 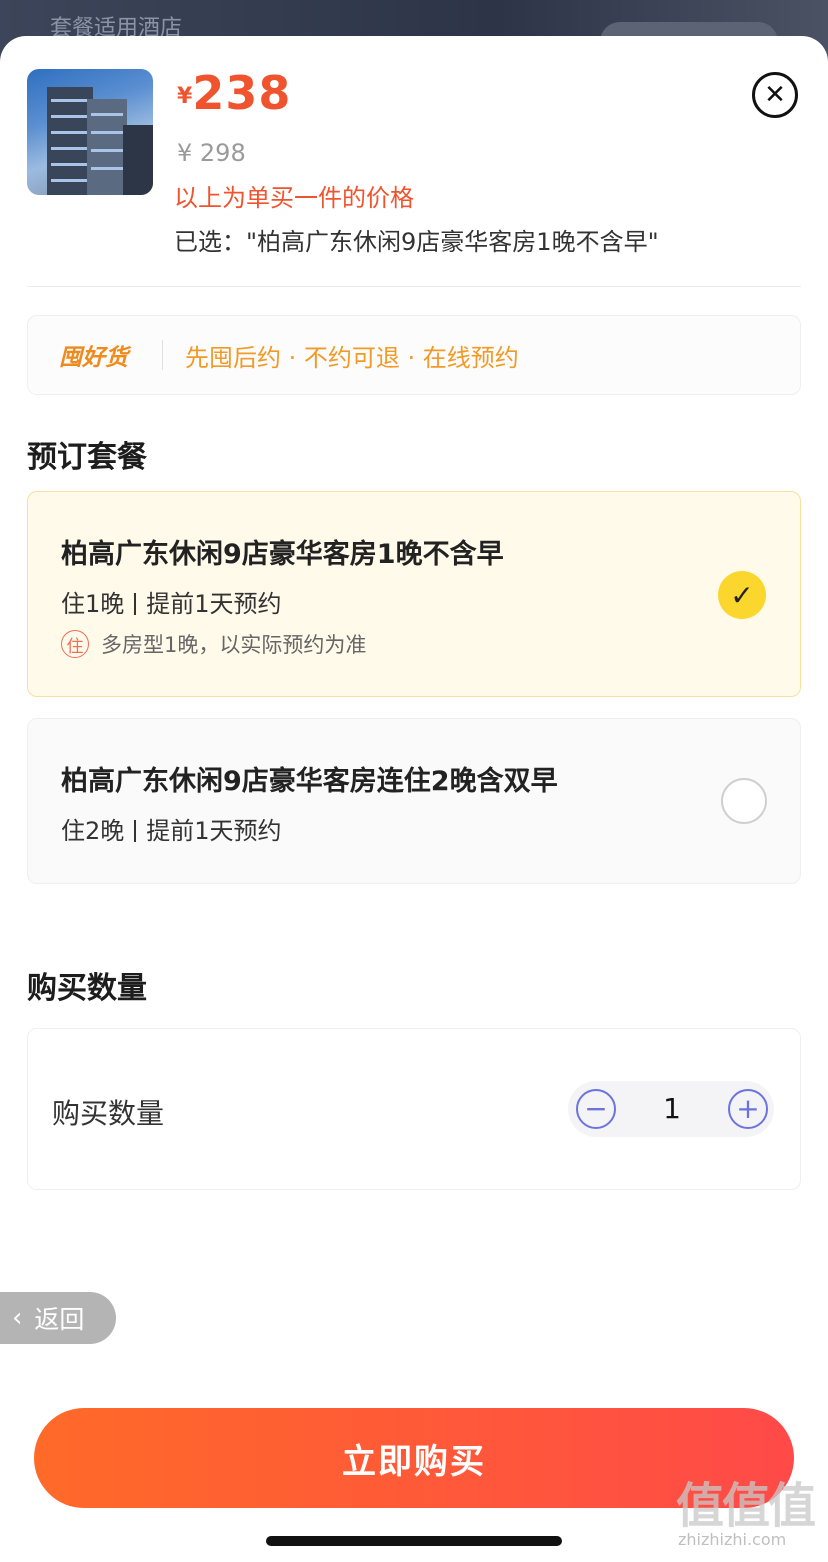 What do you see at coordinates (282, 554) in the screenshot?
I see `package-name: 柏高广东休闲9店豪华客房1晚不含早` at bounding box center [282, 554].